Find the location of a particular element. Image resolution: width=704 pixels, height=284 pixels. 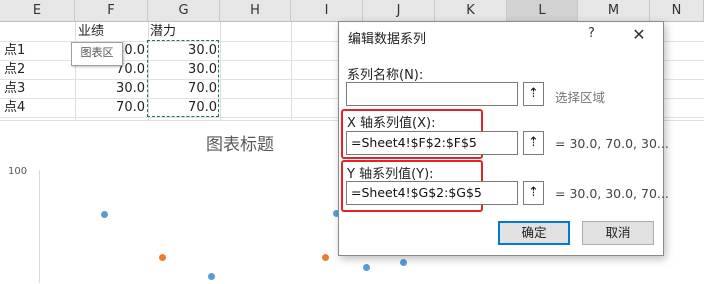

chart-area-tooltip: 图表区 is located at coordinates (97, 54).